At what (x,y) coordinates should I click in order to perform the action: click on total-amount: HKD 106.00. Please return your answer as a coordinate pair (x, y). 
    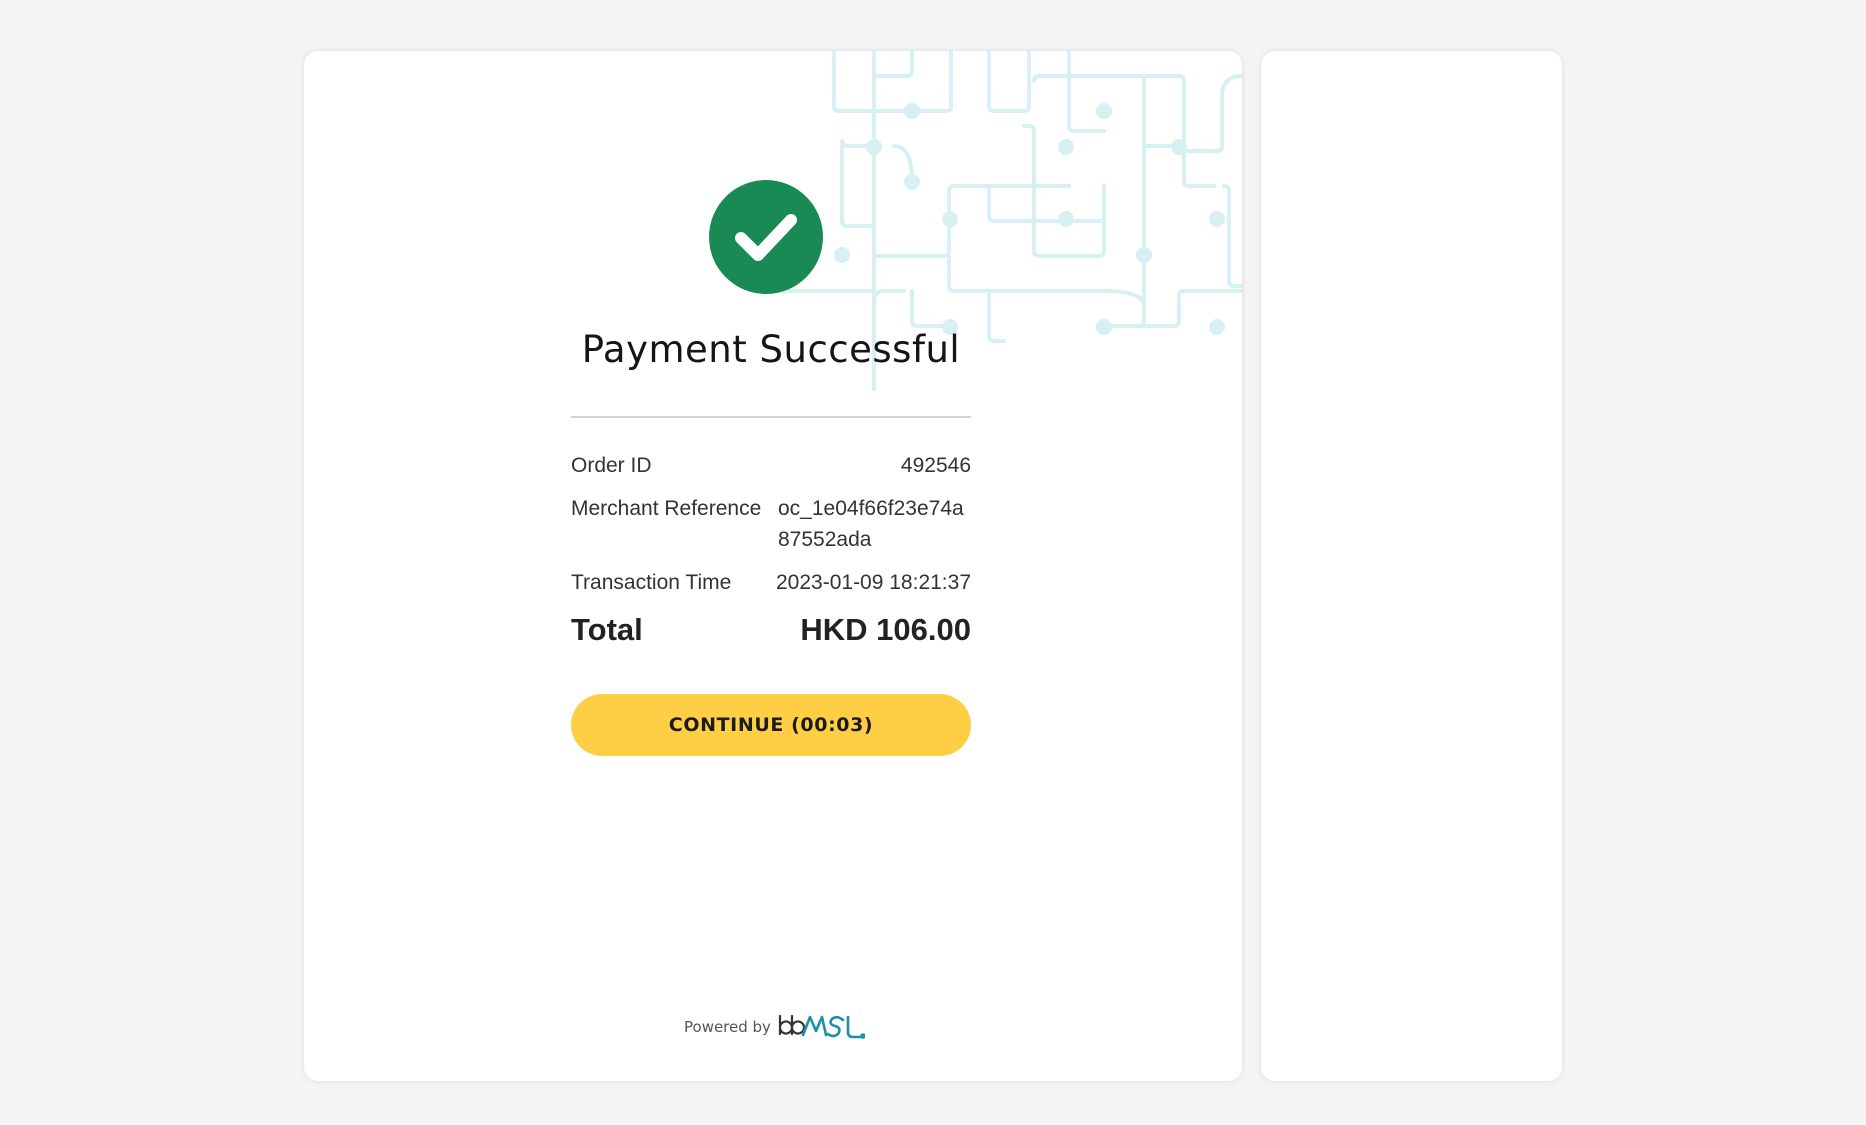
    Looking at the image, I should click on (885, 629).